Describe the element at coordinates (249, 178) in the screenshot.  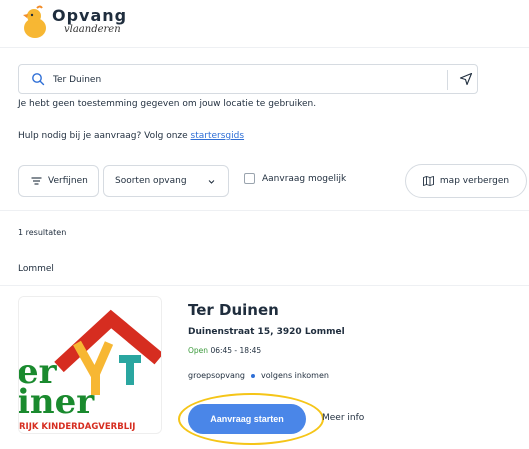
I see `request-possible-checkbox` at that location.